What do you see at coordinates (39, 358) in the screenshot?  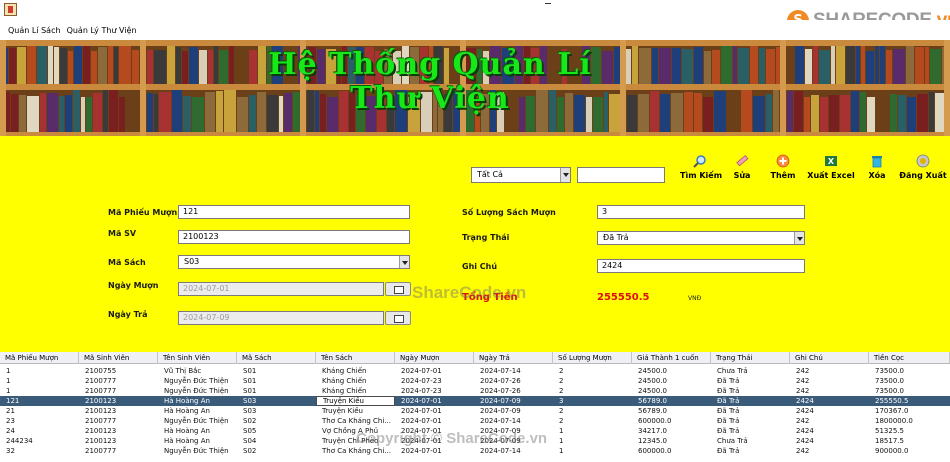 I see `column-header: Mã Phiếu Mượn` at bounding box center [39, 358].